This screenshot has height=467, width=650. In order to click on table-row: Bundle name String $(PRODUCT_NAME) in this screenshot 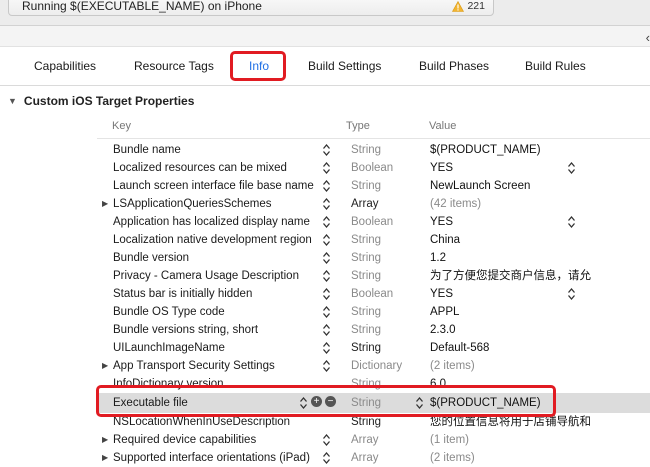, I will do `click(373, 150)`.